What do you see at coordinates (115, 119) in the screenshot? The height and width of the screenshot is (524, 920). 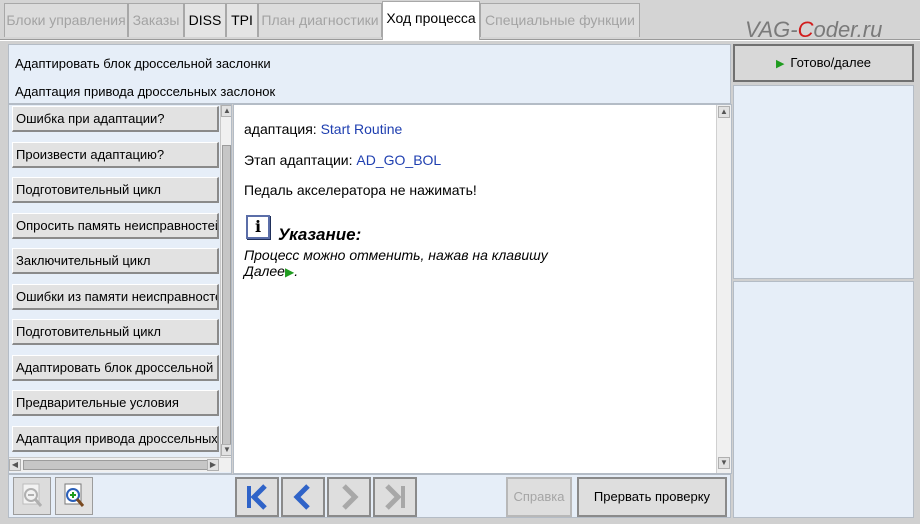 I see `step-item: Ошибка при адаптации?` at bounding box center [115, 119].